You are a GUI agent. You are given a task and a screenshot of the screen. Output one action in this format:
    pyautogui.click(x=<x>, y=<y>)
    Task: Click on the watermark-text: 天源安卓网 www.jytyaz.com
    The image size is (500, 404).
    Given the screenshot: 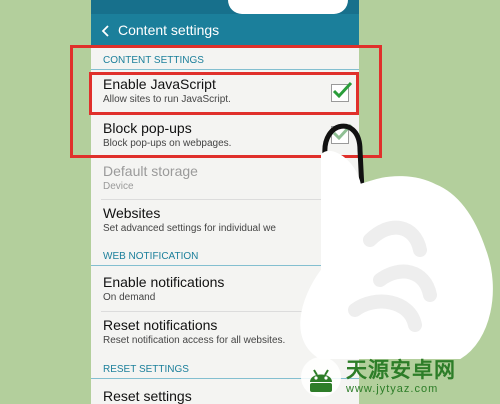 What is the action you would take?
    pyautogui.click(x=401, y=377)
    